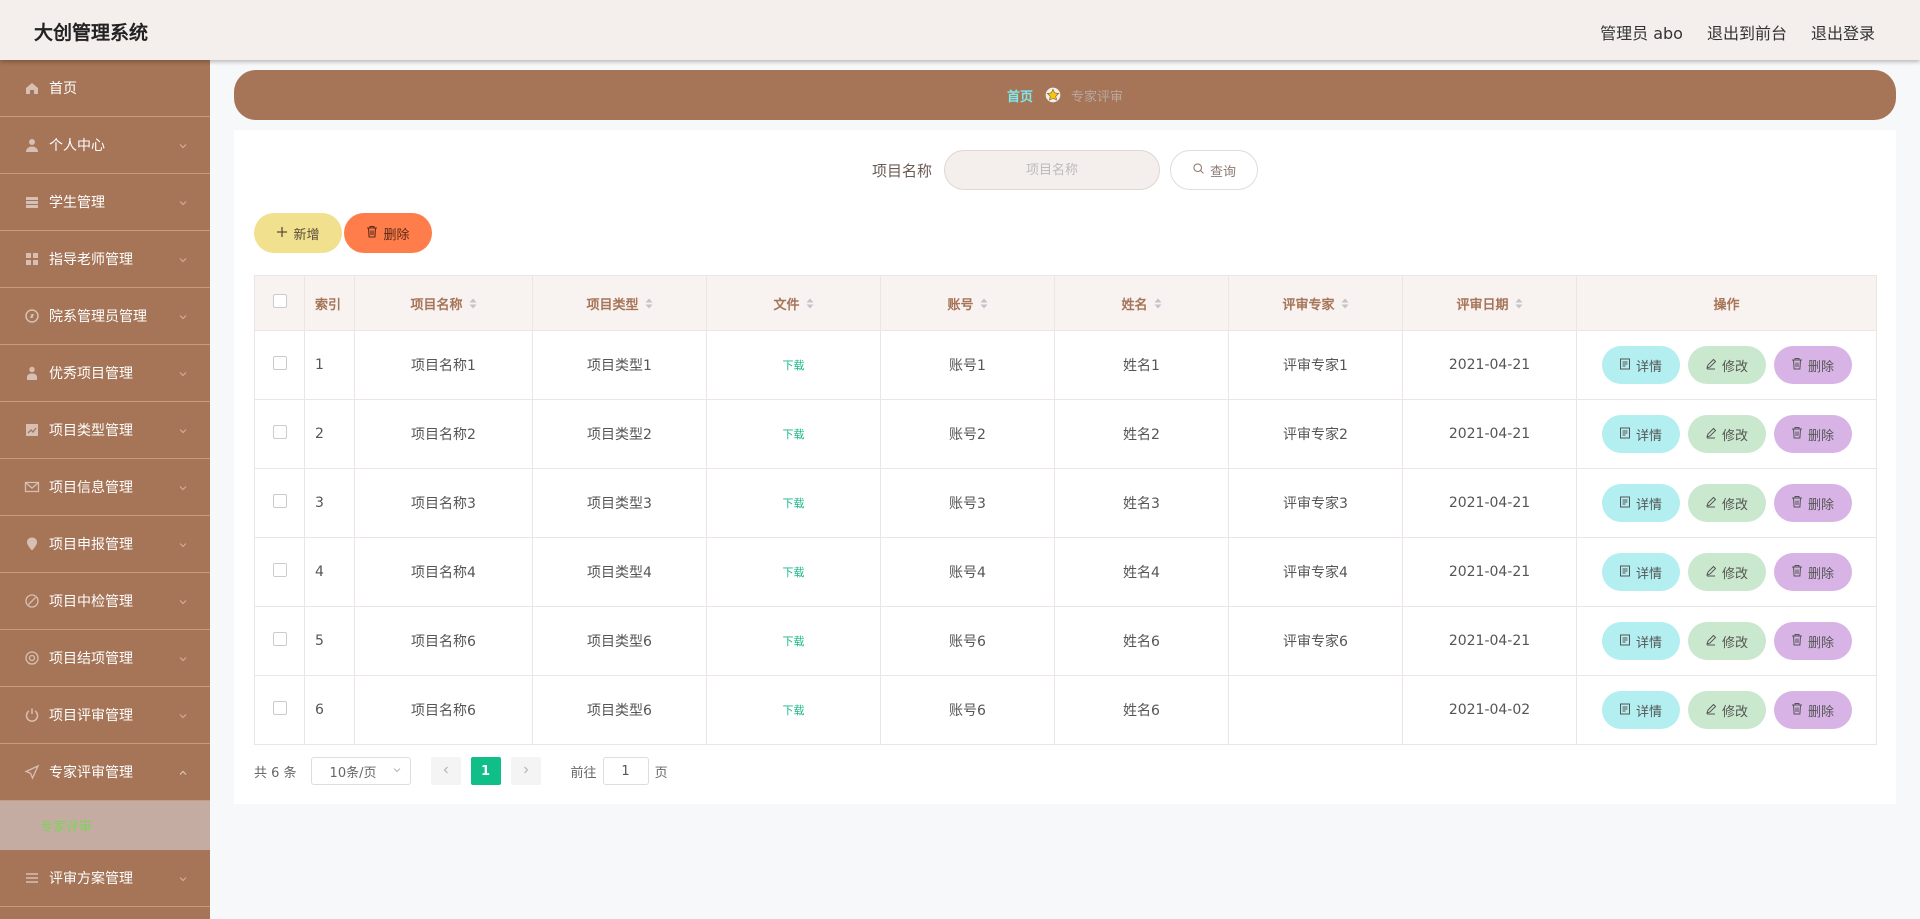 The image size is (1920, 919). Describe the element at coordinates (1747, 32) in the screenshot. I see `exit-to-front-link: 退出到前台` at that location.